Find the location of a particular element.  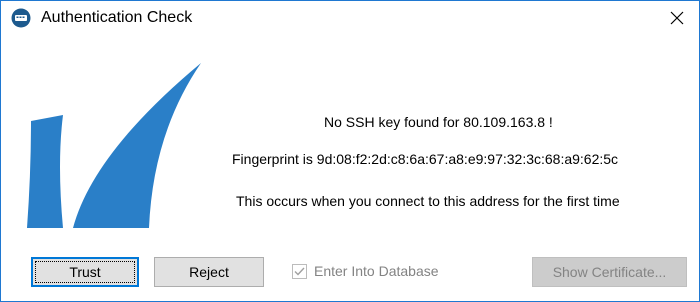

close-icon is located at coordinates (677, 17).